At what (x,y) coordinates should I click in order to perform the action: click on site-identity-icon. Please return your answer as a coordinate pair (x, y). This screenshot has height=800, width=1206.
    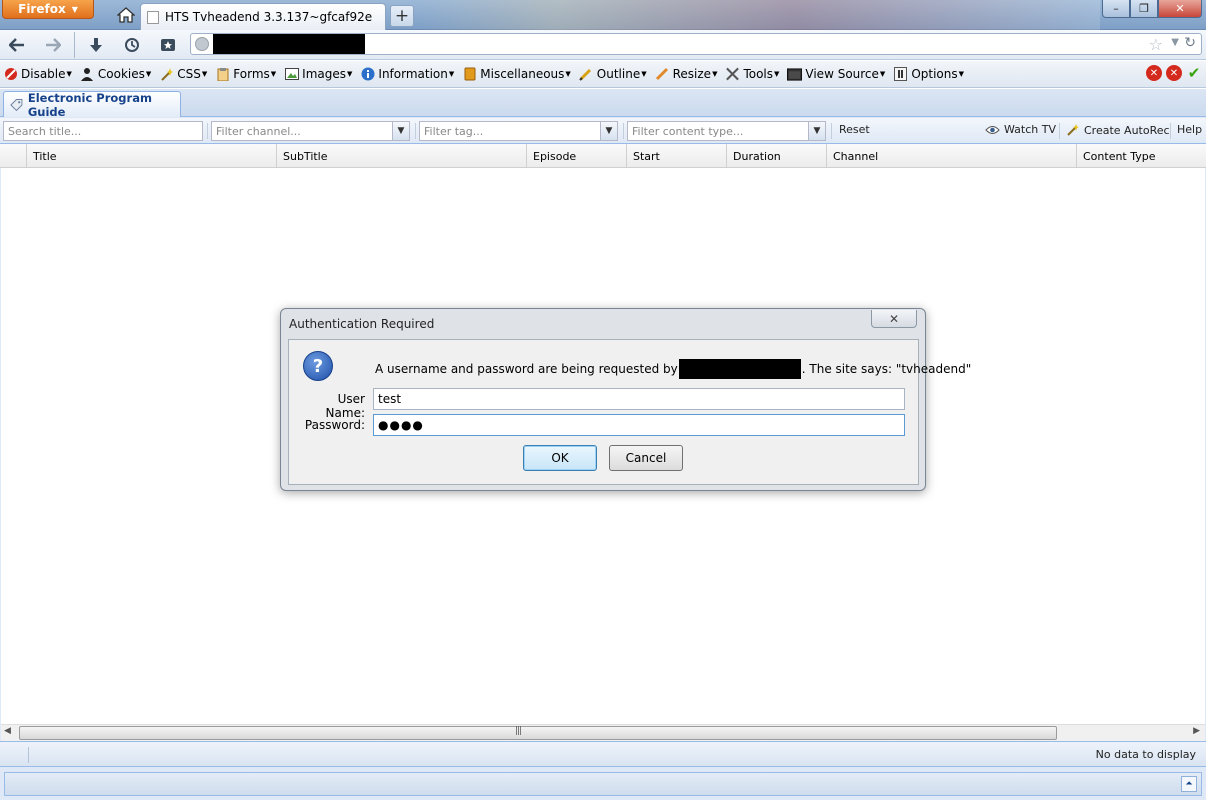
    Looking at the image, I should click on (202, 44).